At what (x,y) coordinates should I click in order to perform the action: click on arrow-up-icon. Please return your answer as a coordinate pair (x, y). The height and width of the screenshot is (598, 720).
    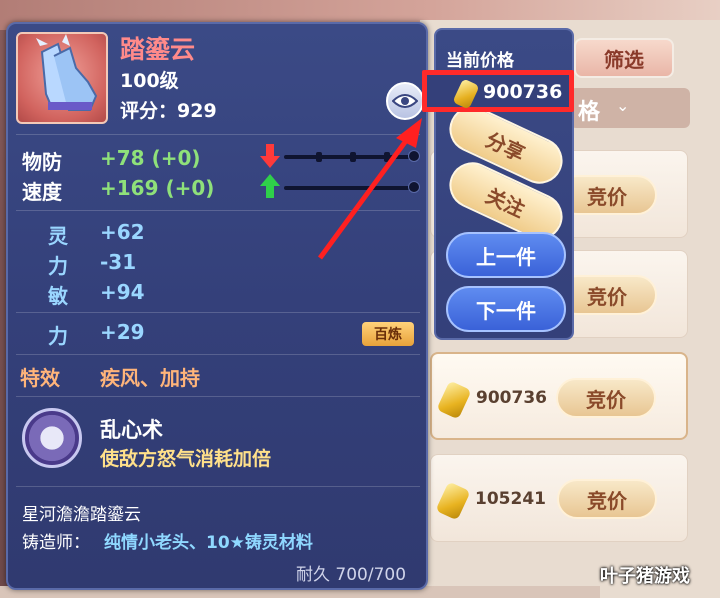
    Looking at the image, I should click on (270, 186).